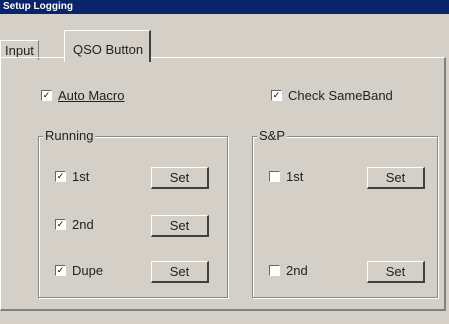 The width and height of the screenshot is (449, 324). What do you see at coordinates (274, 177) in the screenshot?
I see `sp-1st-check-icon` at bounding box center [274, 177].